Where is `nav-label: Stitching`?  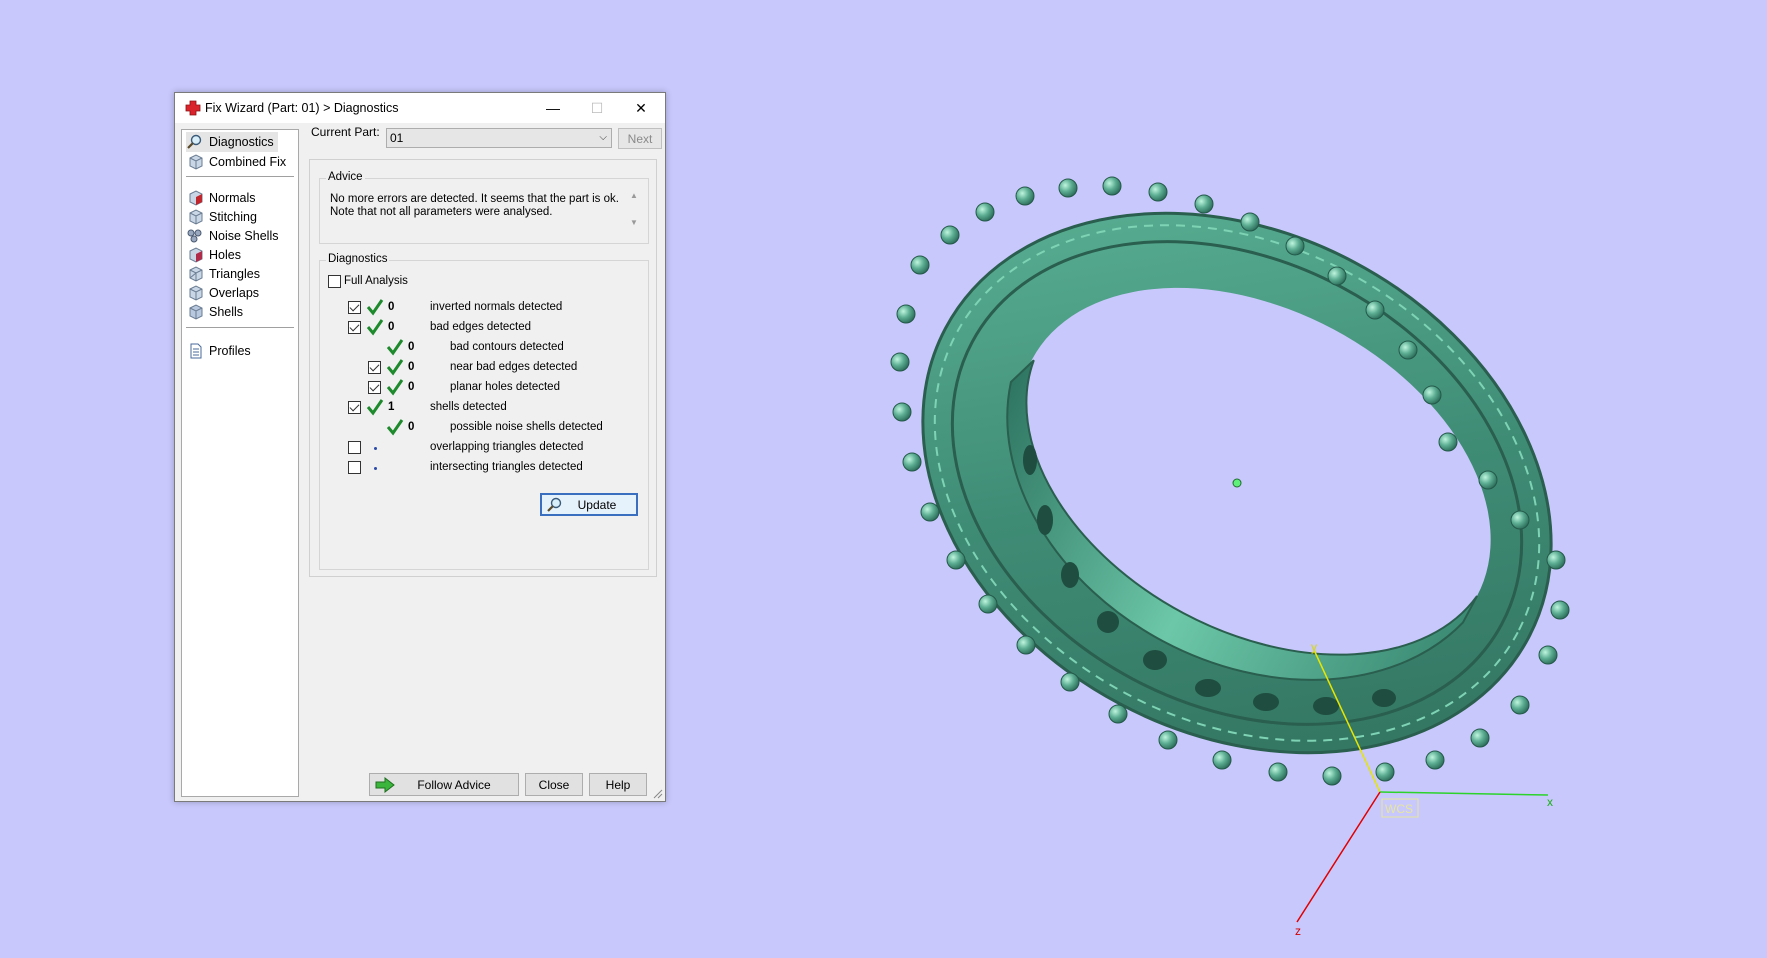
nav-label: Stitching is located at coordinates (233, 217).